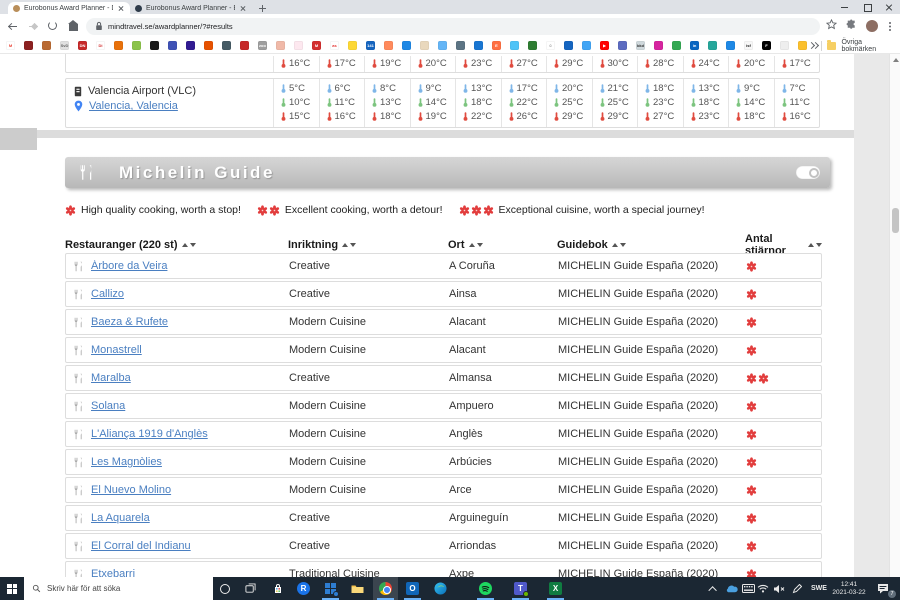 The width and height of the screenshot is (900, 600). I want to click on browser-menu-icon, so click(889, 26).